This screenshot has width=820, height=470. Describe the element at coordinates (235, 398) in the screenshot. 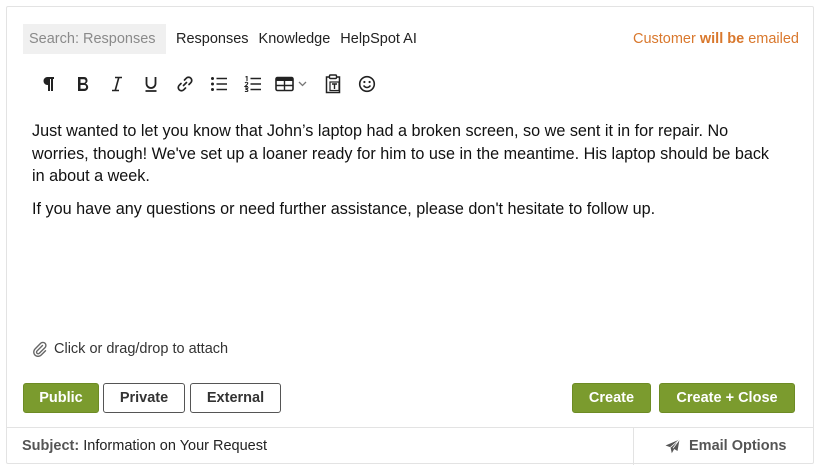

I see `external-button: External` at that location.